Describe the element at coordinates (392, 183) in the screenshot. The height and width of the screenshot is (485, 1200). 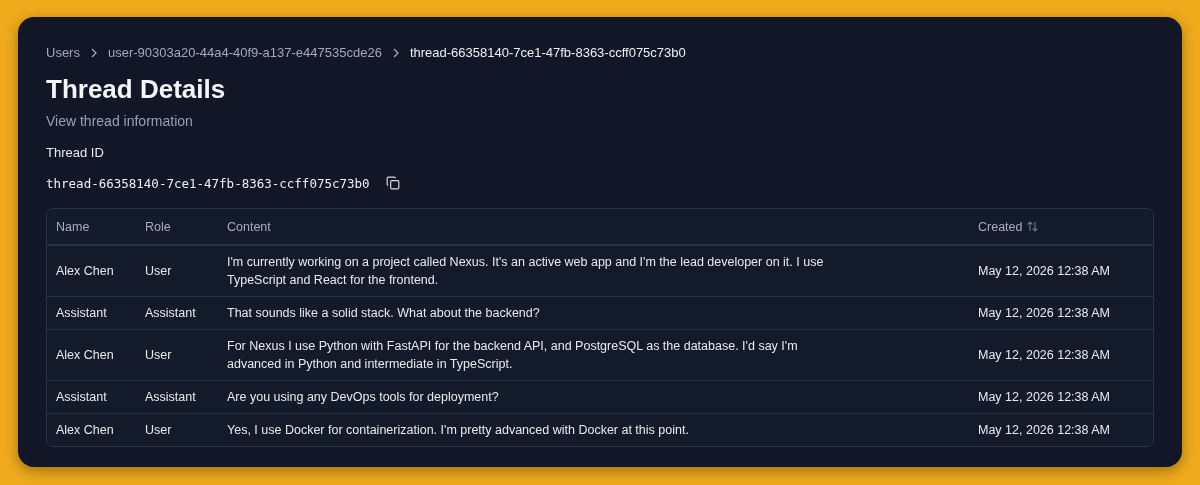
I see `copy-icon` at that location.